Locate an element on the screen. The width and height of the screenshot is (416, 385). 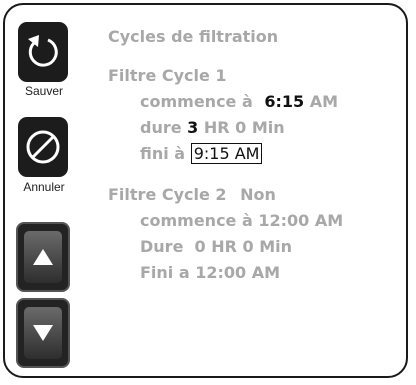
save-label: Sauver is located at coordinates (44, 91).